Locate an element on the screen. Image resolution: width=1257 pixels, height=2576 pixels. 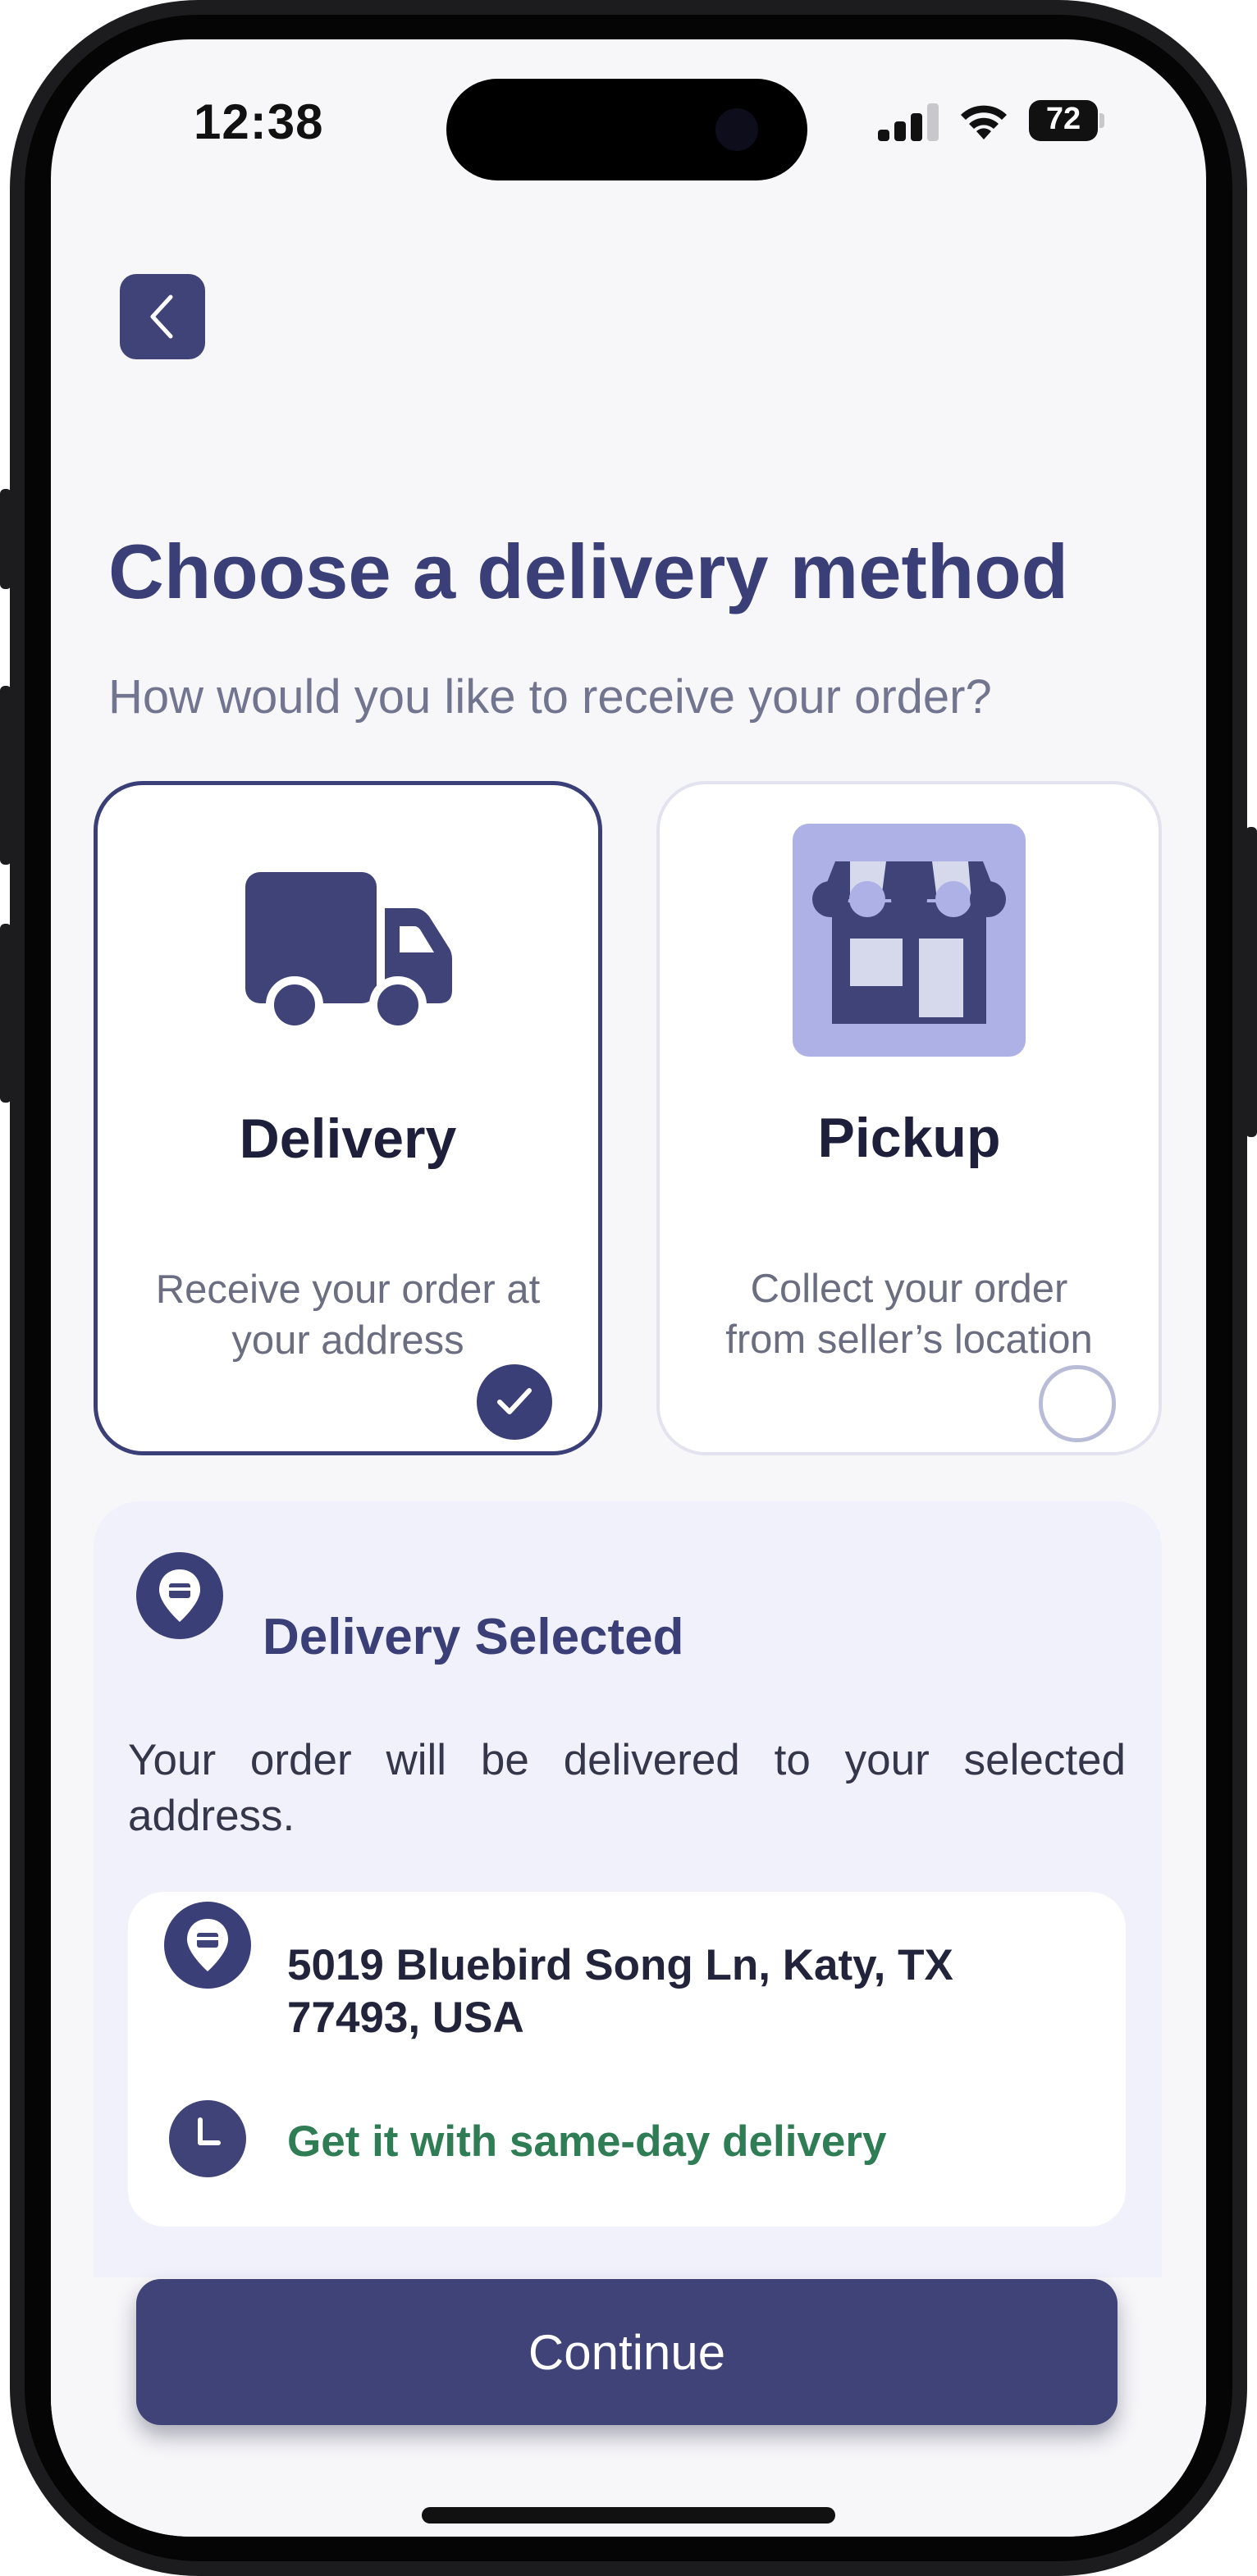
panel-title: Delivery Selected is located at coordinates (473, 1637).